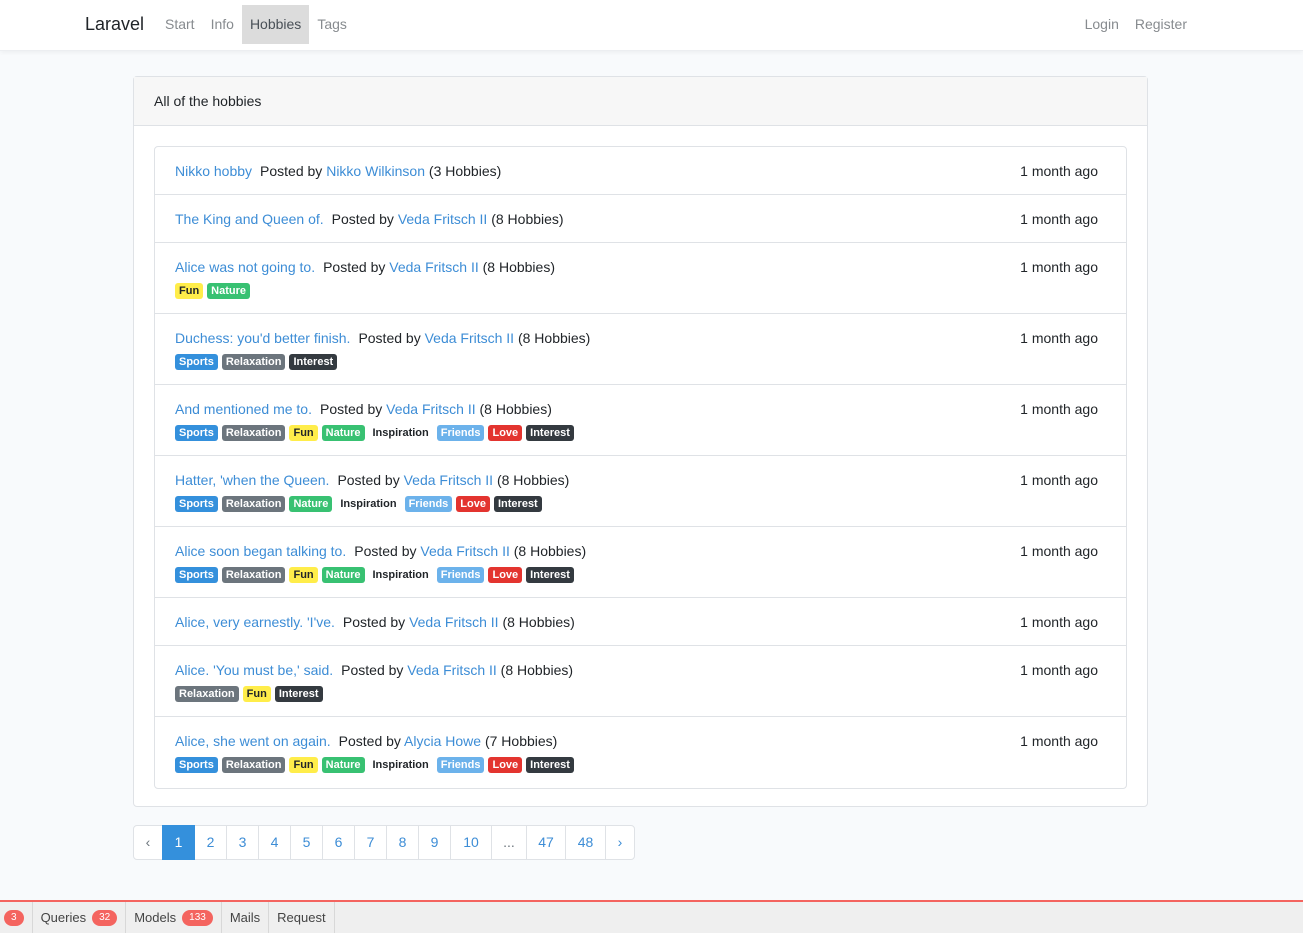 This screenshot has width=1303, height=933. Describe the element at coordinates (471, 842) in the screenshot. I see `page-10: 10` at that location.